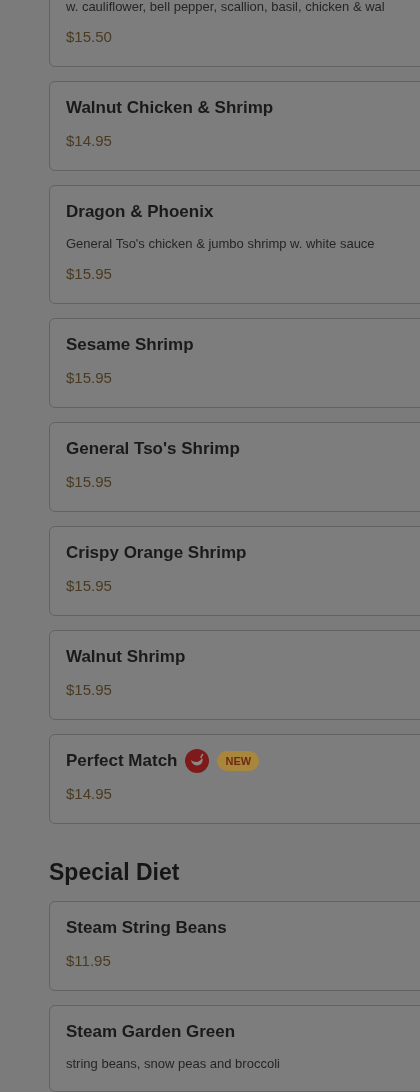 This screenshot has width=420, height=1092. What do you see at coordinates (234, 467) in the screenshot?
I see `menu-item-card: General Tso's Shrimp $15.95` at bounding box center [234, 467].